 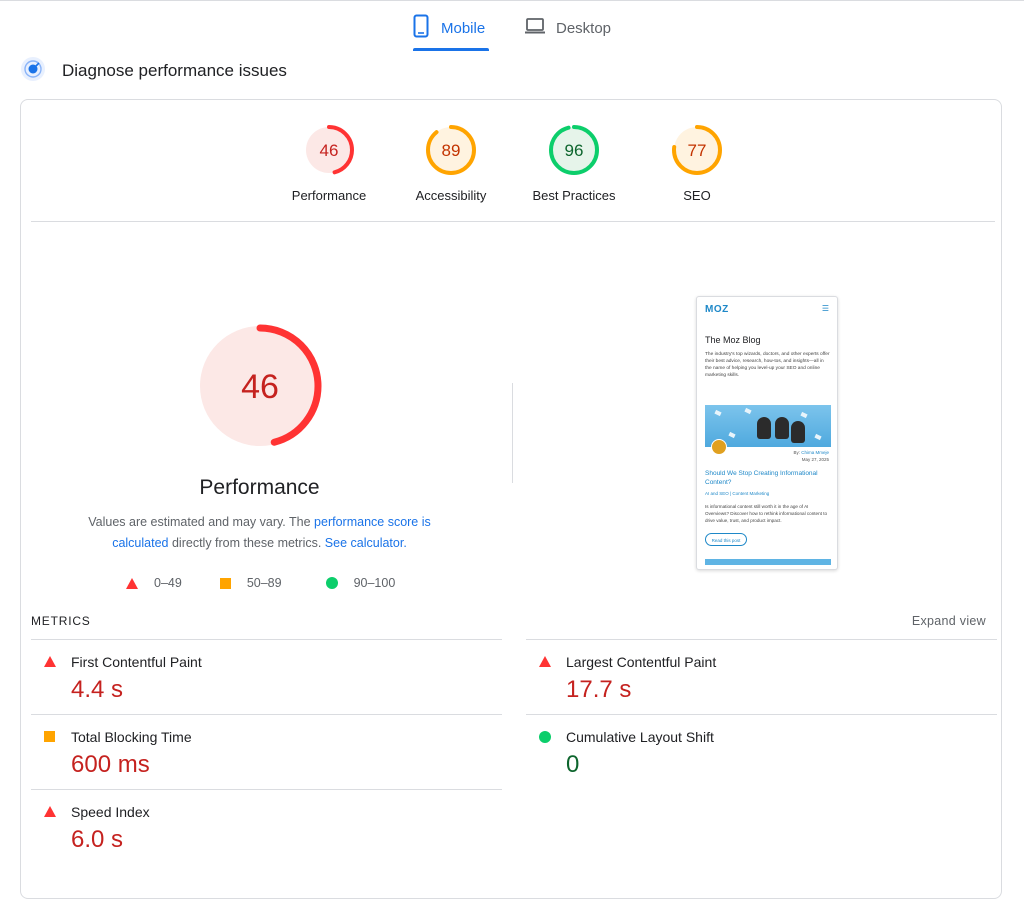 What do you see at coordinates (246, 543) in the screenshot?
I see `note-text-2: directly from these metrics.` at bounding box center [246, 543].